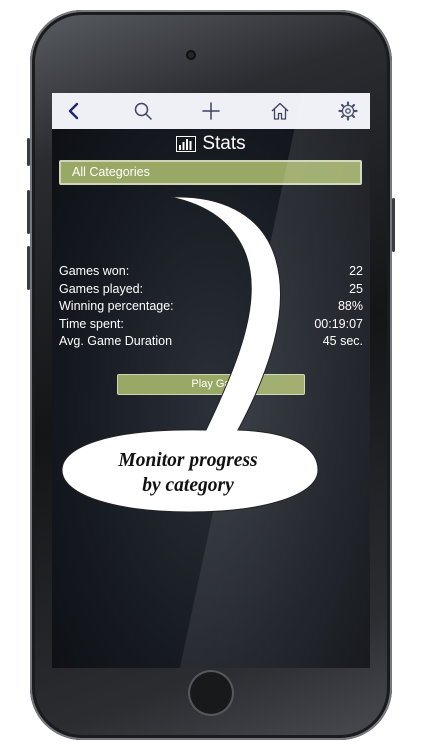  What do you see at coordinates (348, 111) in the screenshot?
I see `gear-icon` at bounding box center [348, 111].